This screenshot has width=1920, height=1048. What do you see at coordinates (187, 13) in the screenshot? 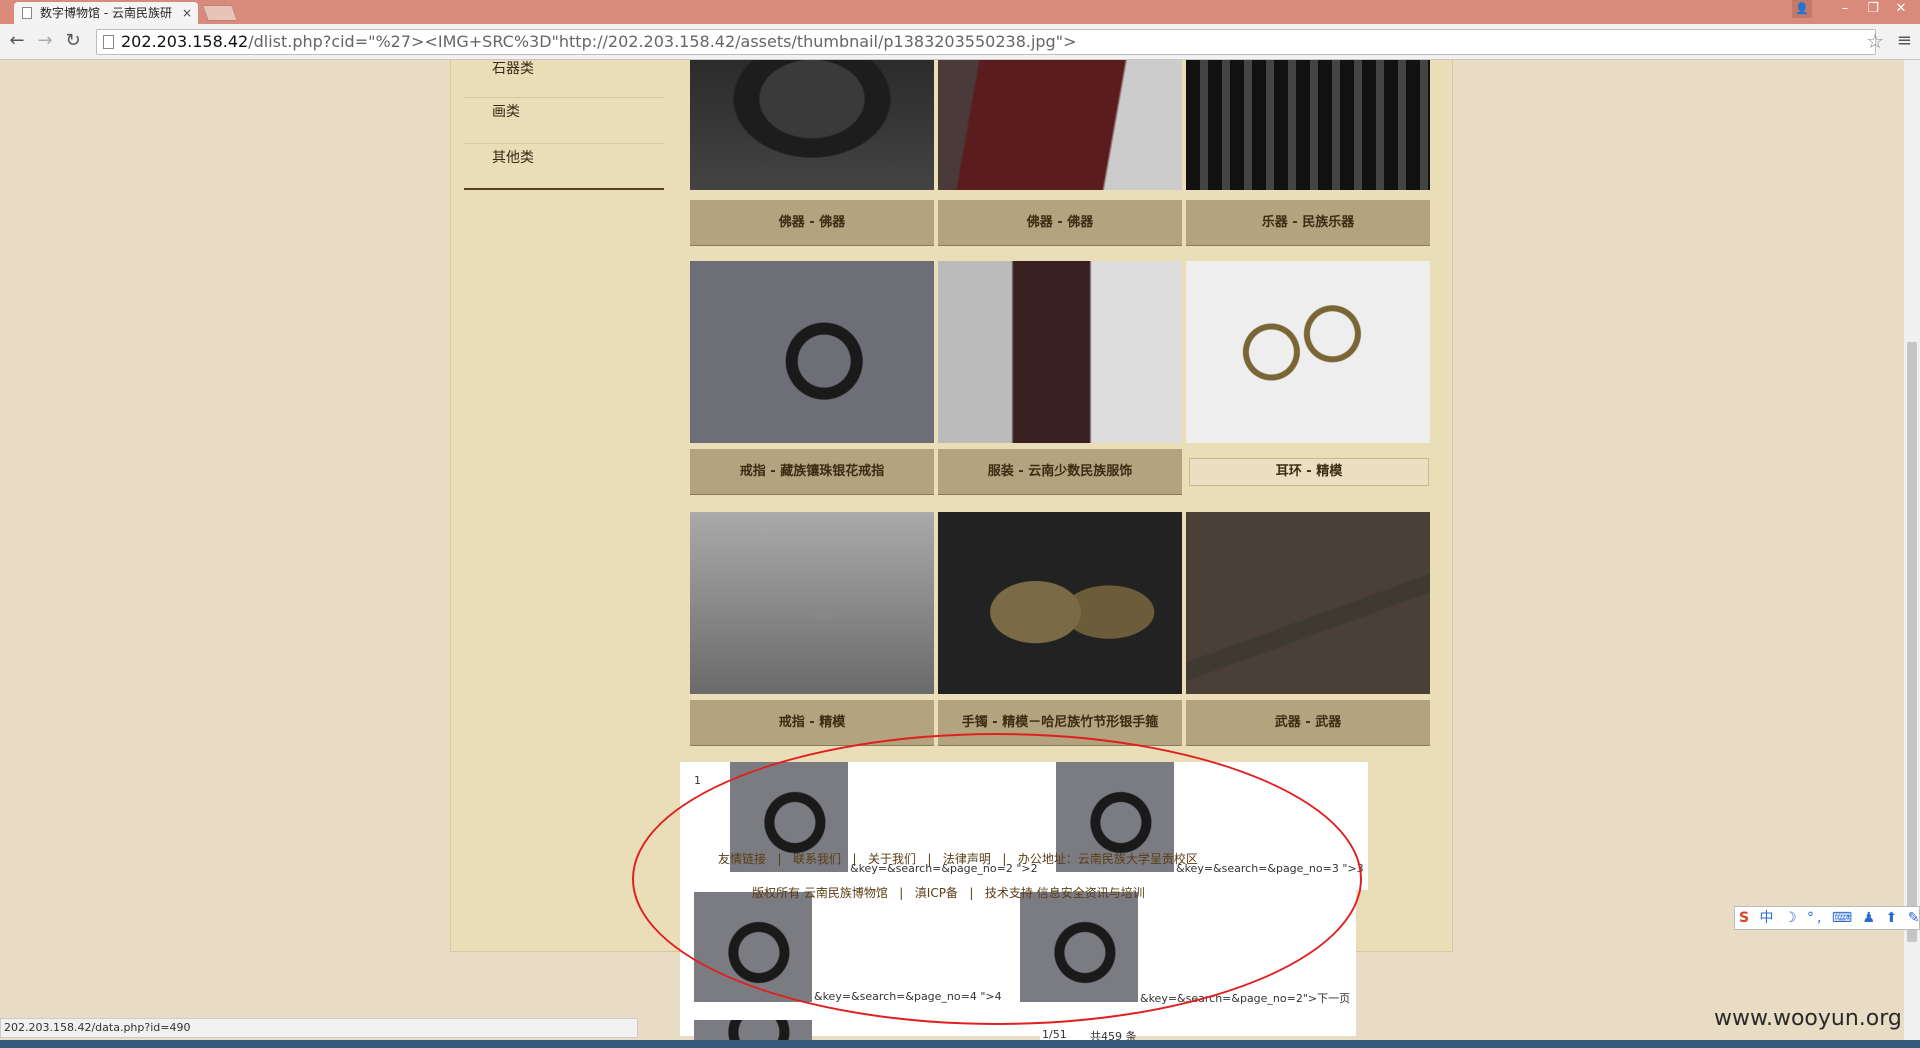
I see `tab-close-icon: ×` at bounding box center [187, 13].